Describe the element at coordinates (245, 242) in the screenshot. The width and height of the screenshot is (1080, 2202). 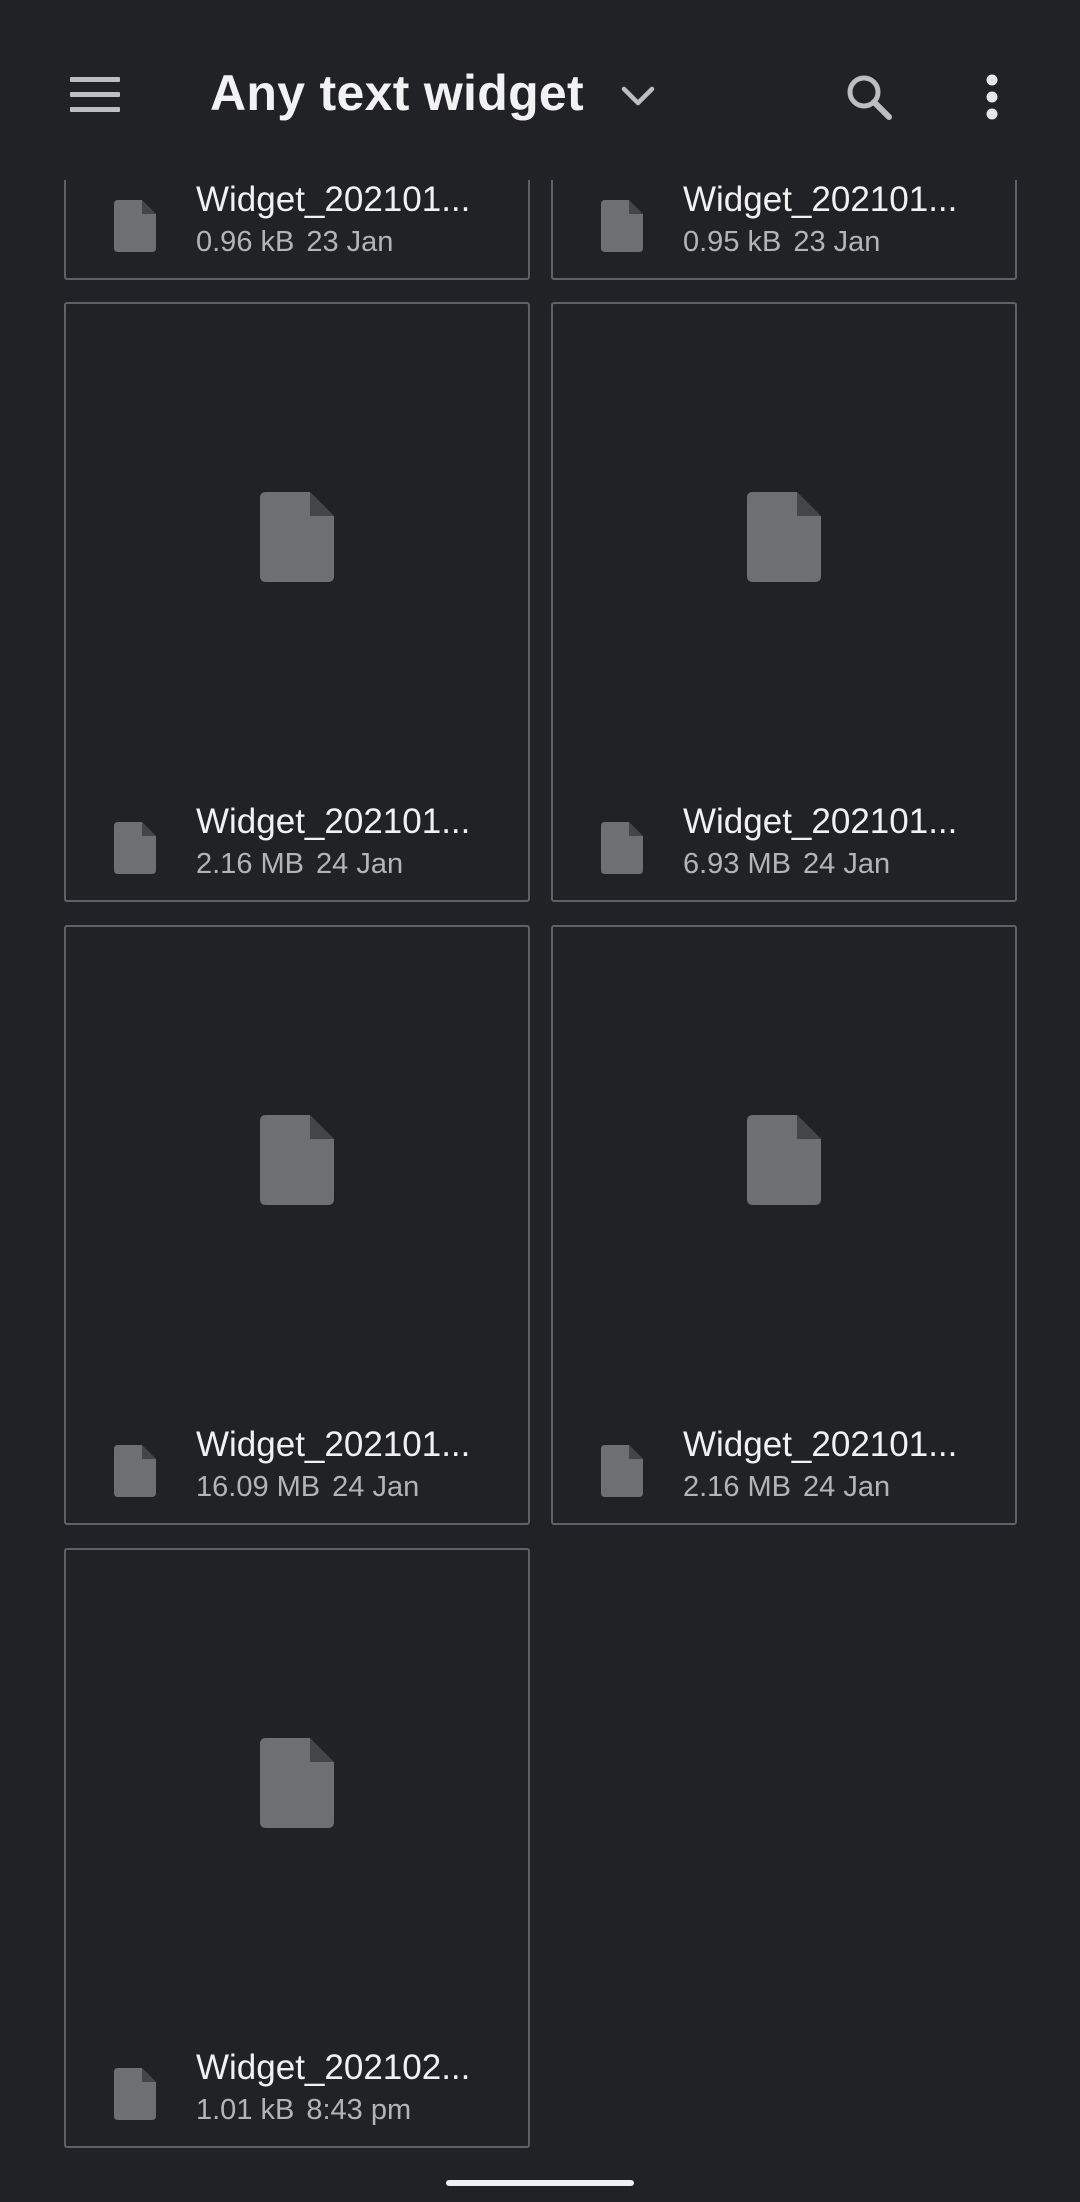
I see `file-size: 0.96 kB` at that location.